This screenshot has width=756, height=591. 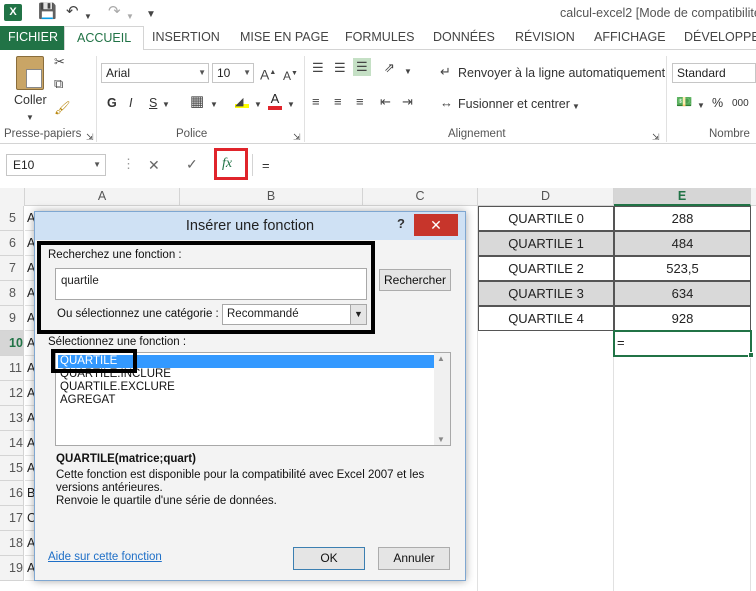 I want to click on clipboard-launcher-icon: ⇲, so click(x=90, y=137).